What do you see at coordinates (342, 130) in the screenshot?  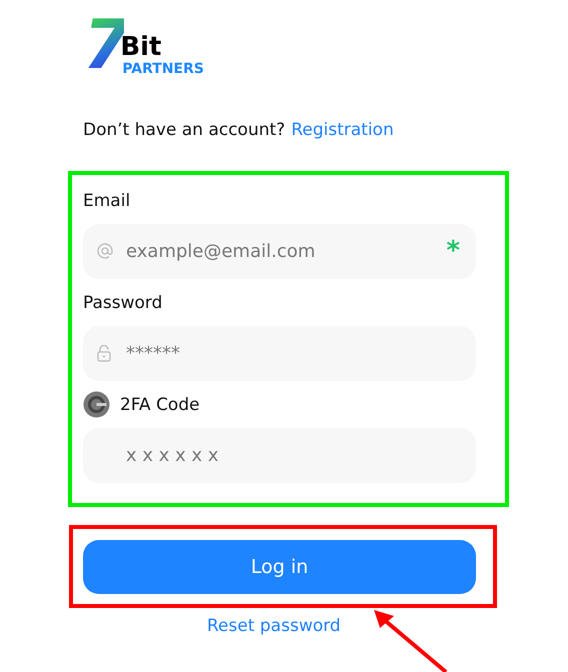 I see `registration-link: Registration` at bounding box center [342, 130].